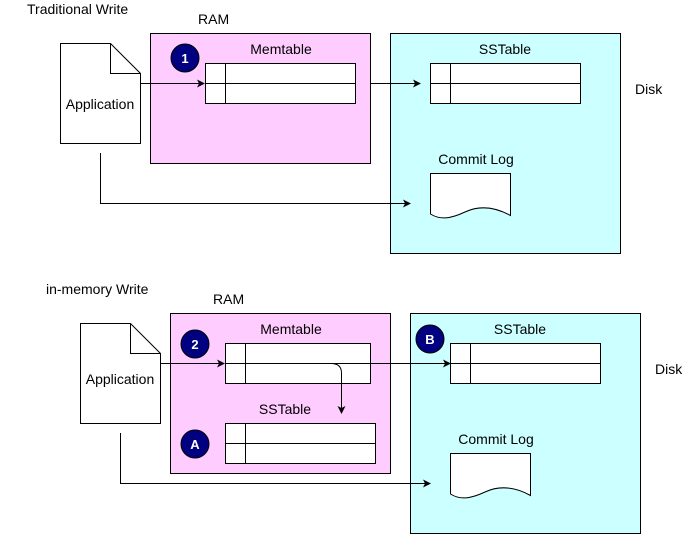 The height and width of the screenshot is (534, 691). I want to click on badge-a: A, so click(195, 444).